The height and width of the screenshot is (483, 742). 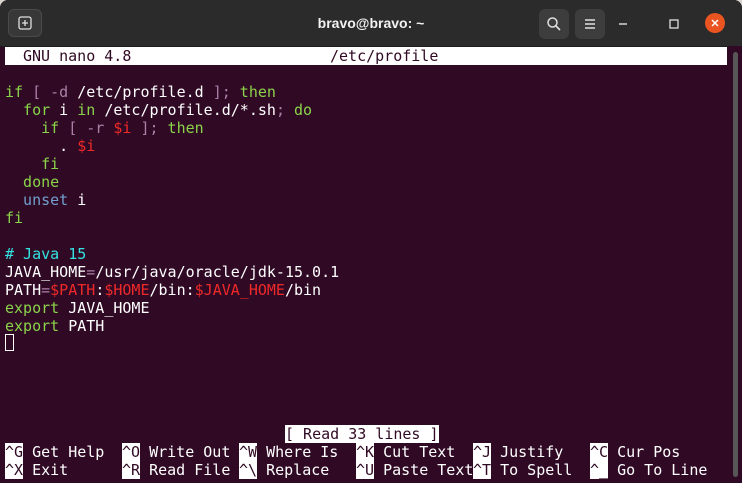 What do you see at coordinates (54, 326) in the screenshot?
I see `editor-line: export PATH` at bounding box center [54, 326].